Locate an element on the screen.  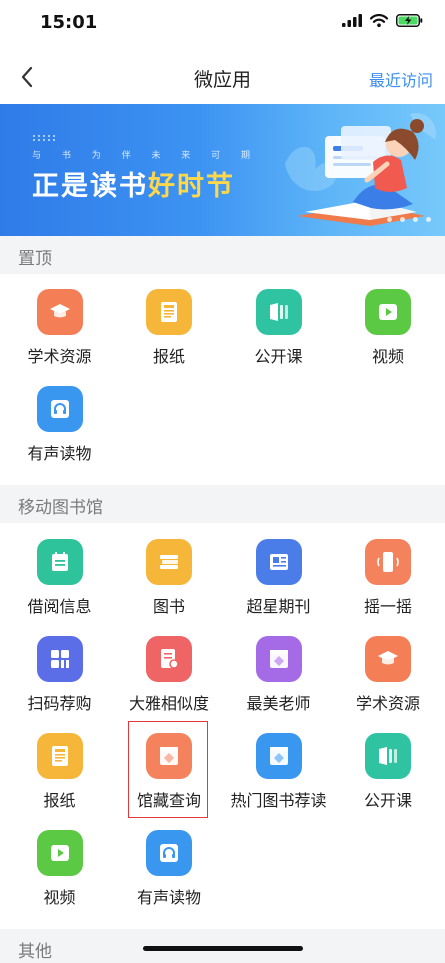
selection-highlight is located at coordinates (168, 769).